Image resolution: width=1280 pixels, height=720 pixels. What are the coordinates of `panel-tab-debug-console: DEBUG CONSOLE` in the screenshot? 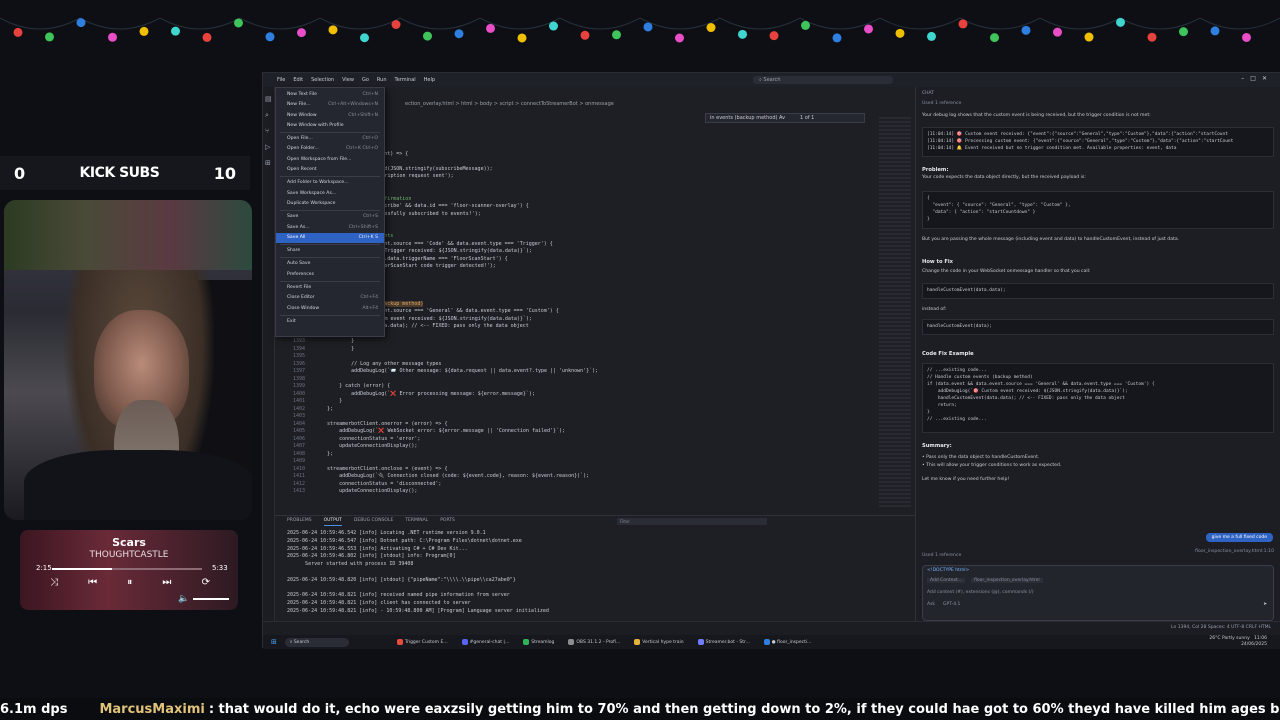 It's located at (373, 522).